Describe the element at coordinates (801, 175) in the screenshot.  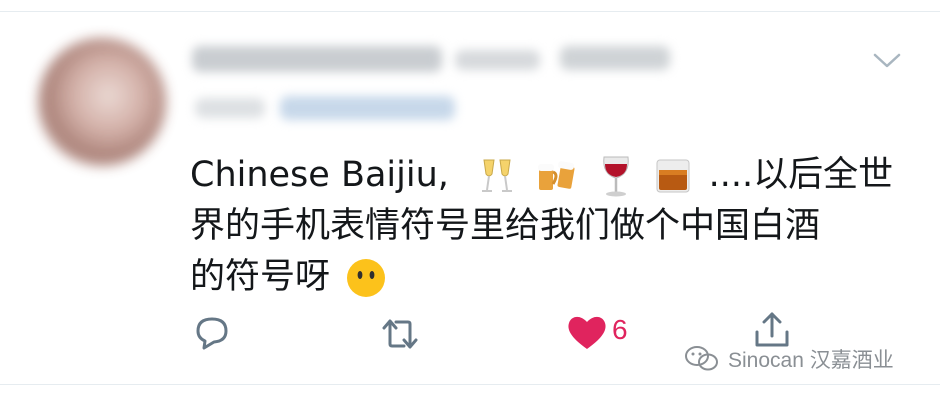
I see `tweet-text-part: ....以后全世` at that location.